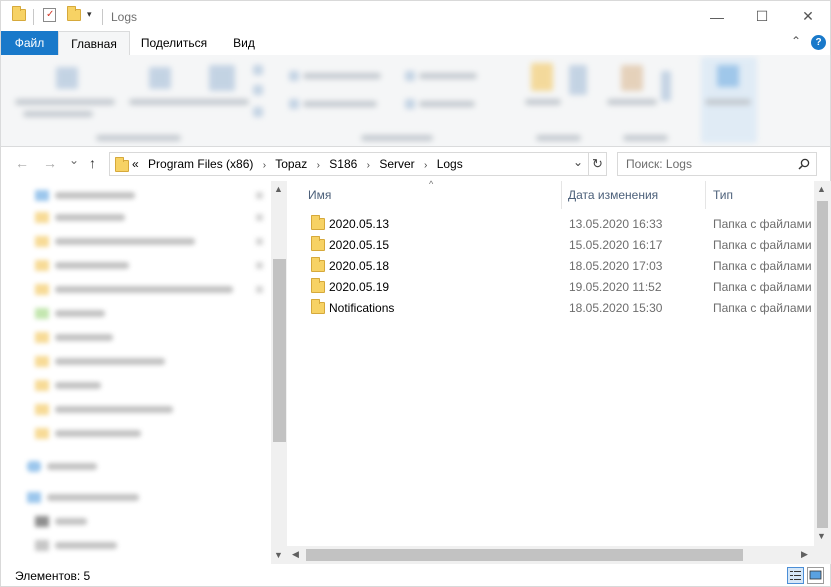 This screenshot has width=831, height=587. I want to click on breadcrumb-item-server: Server, so click(396, 164).